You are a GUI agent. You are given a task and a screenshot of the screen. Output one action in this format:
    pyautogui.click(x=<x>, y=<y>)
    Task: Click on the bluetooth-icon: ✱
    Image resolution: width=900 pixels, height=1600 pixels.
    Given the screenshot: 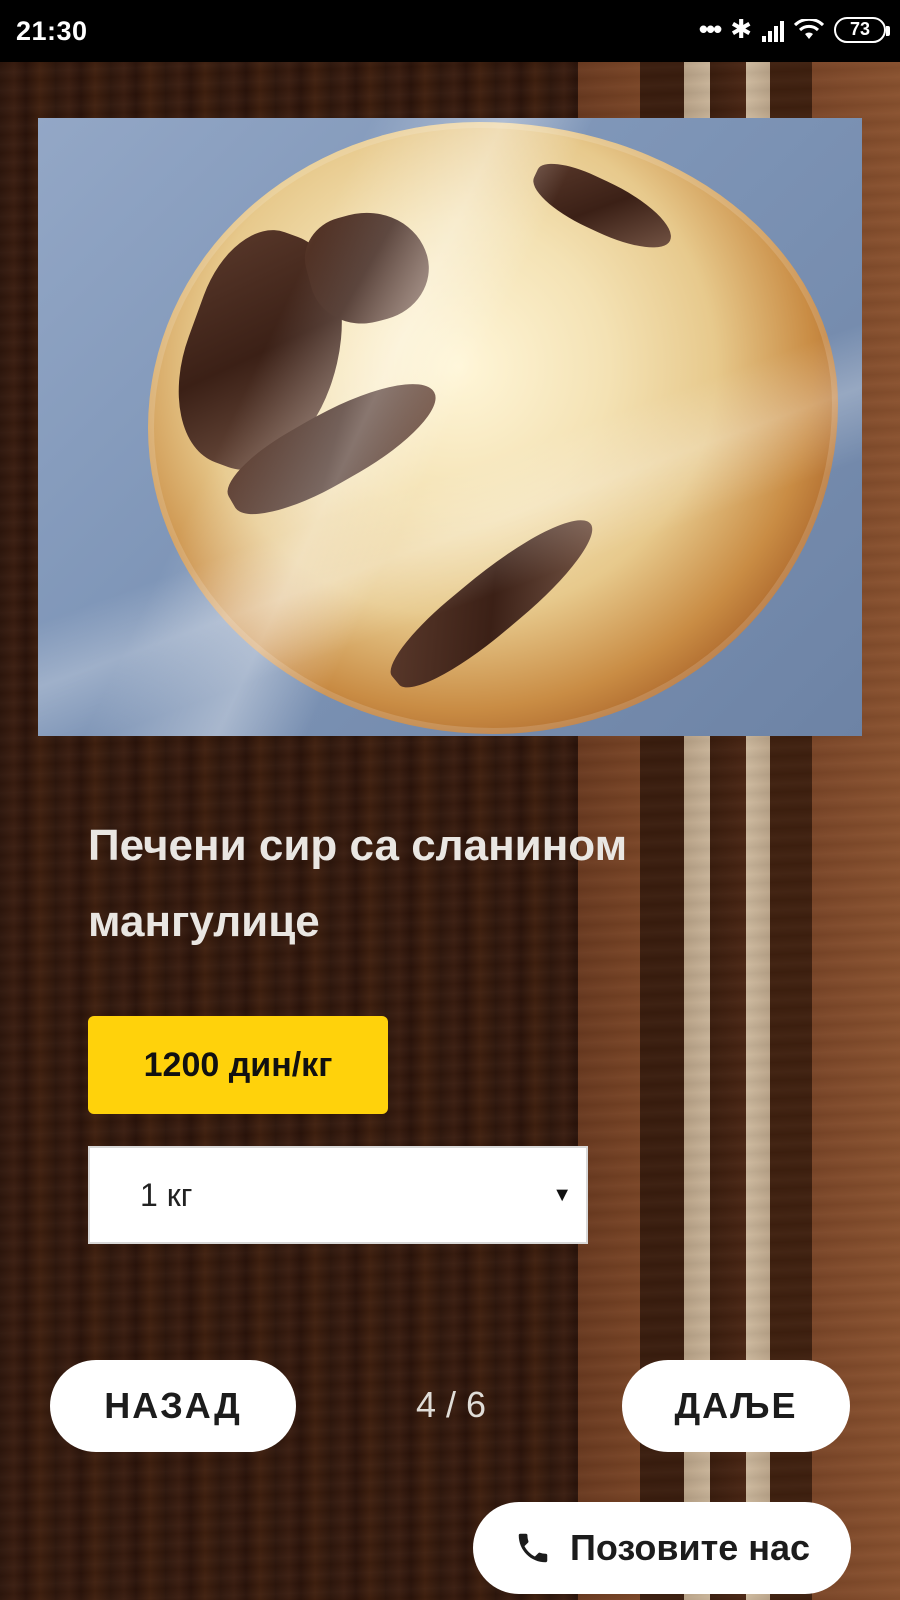 What is the action you would take?
    pyautogui.click(x=741, y=29)
    